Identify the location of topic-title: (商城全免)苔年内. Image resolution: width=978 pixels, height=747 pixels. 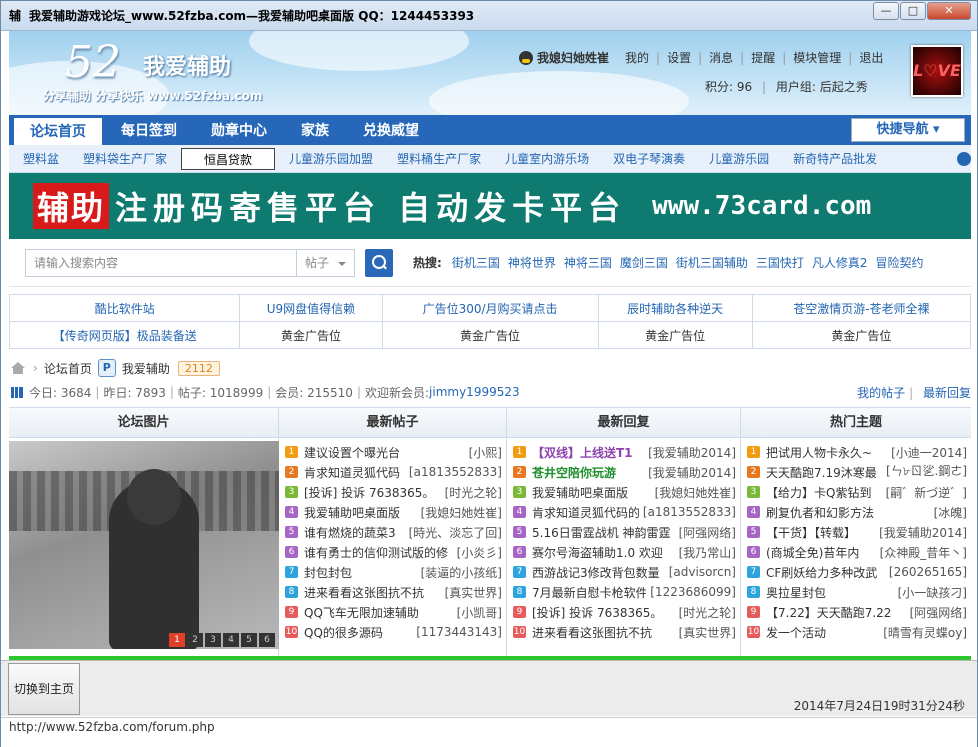
(821, 552).